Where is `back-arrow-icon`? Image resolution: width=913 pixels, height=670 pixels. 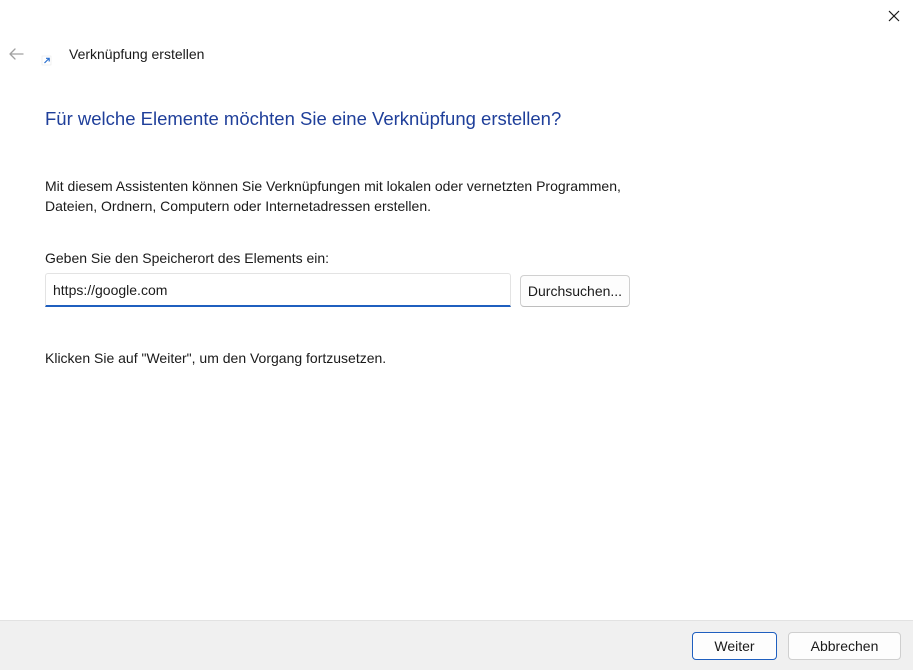
back-arrow-icon is located at coordinates (16, 54).